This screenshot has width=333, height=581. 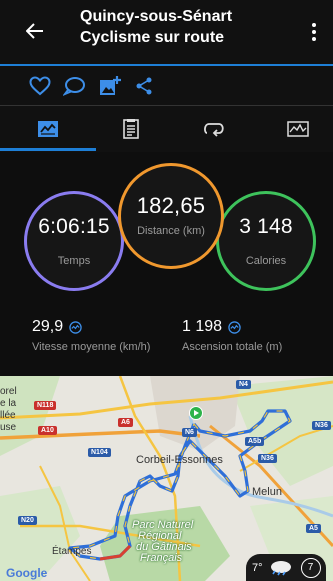 I want to click on ascent-value: 1 198, so click(x=202, y=326).